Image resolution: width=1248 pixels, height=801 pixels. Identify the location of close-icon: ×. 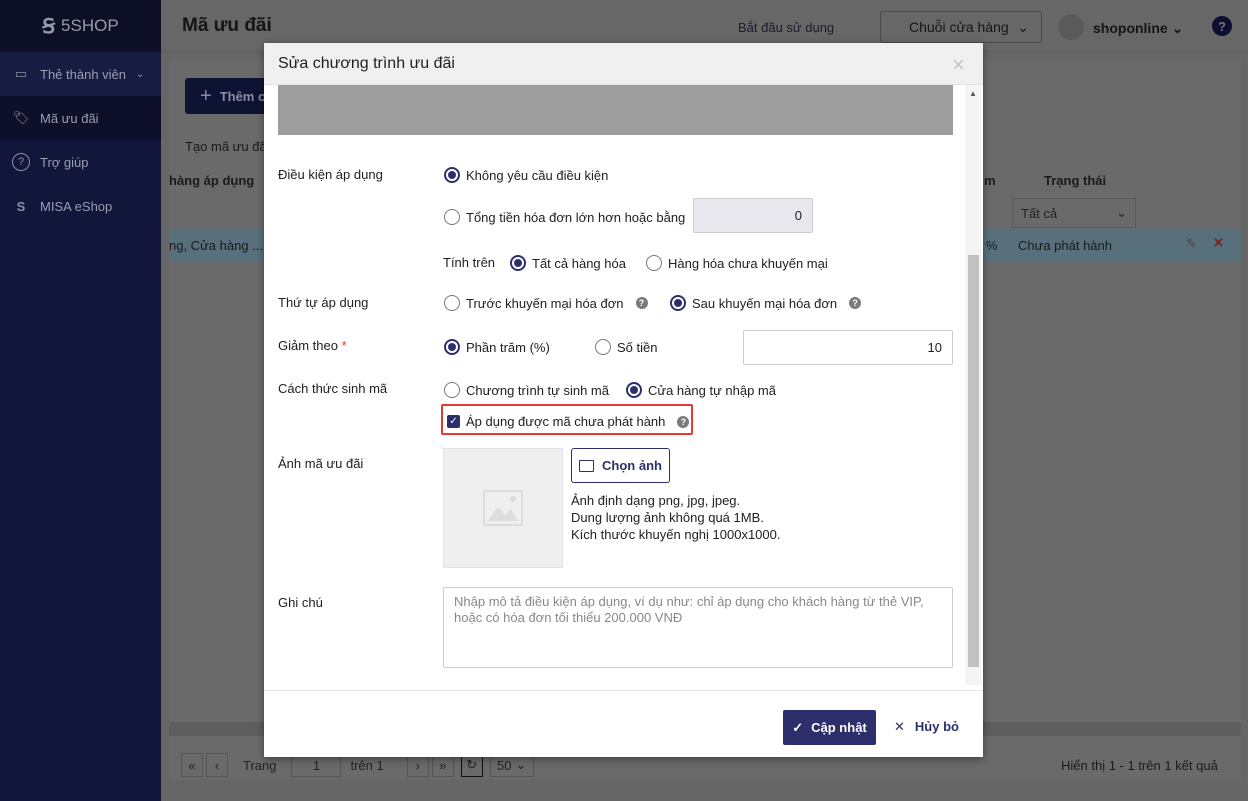
(958, 65).